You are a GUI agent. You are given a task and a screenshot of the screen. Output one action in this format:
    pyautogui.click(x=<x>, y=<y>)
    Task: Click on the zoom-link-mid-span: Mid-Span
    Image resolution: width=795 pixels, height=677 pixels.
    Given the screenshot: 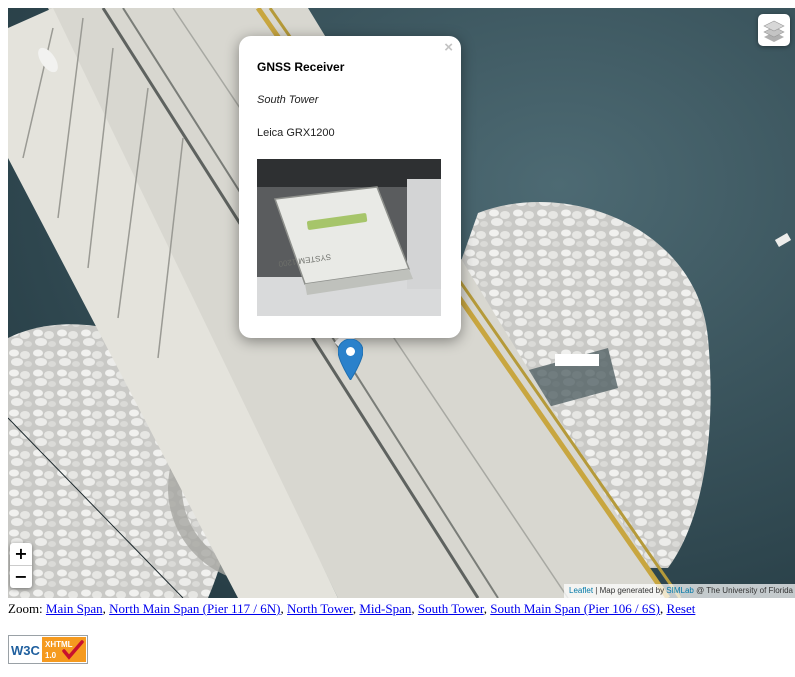 What is the action you would take?
    pyautogui.click(x=385, y=608)
    